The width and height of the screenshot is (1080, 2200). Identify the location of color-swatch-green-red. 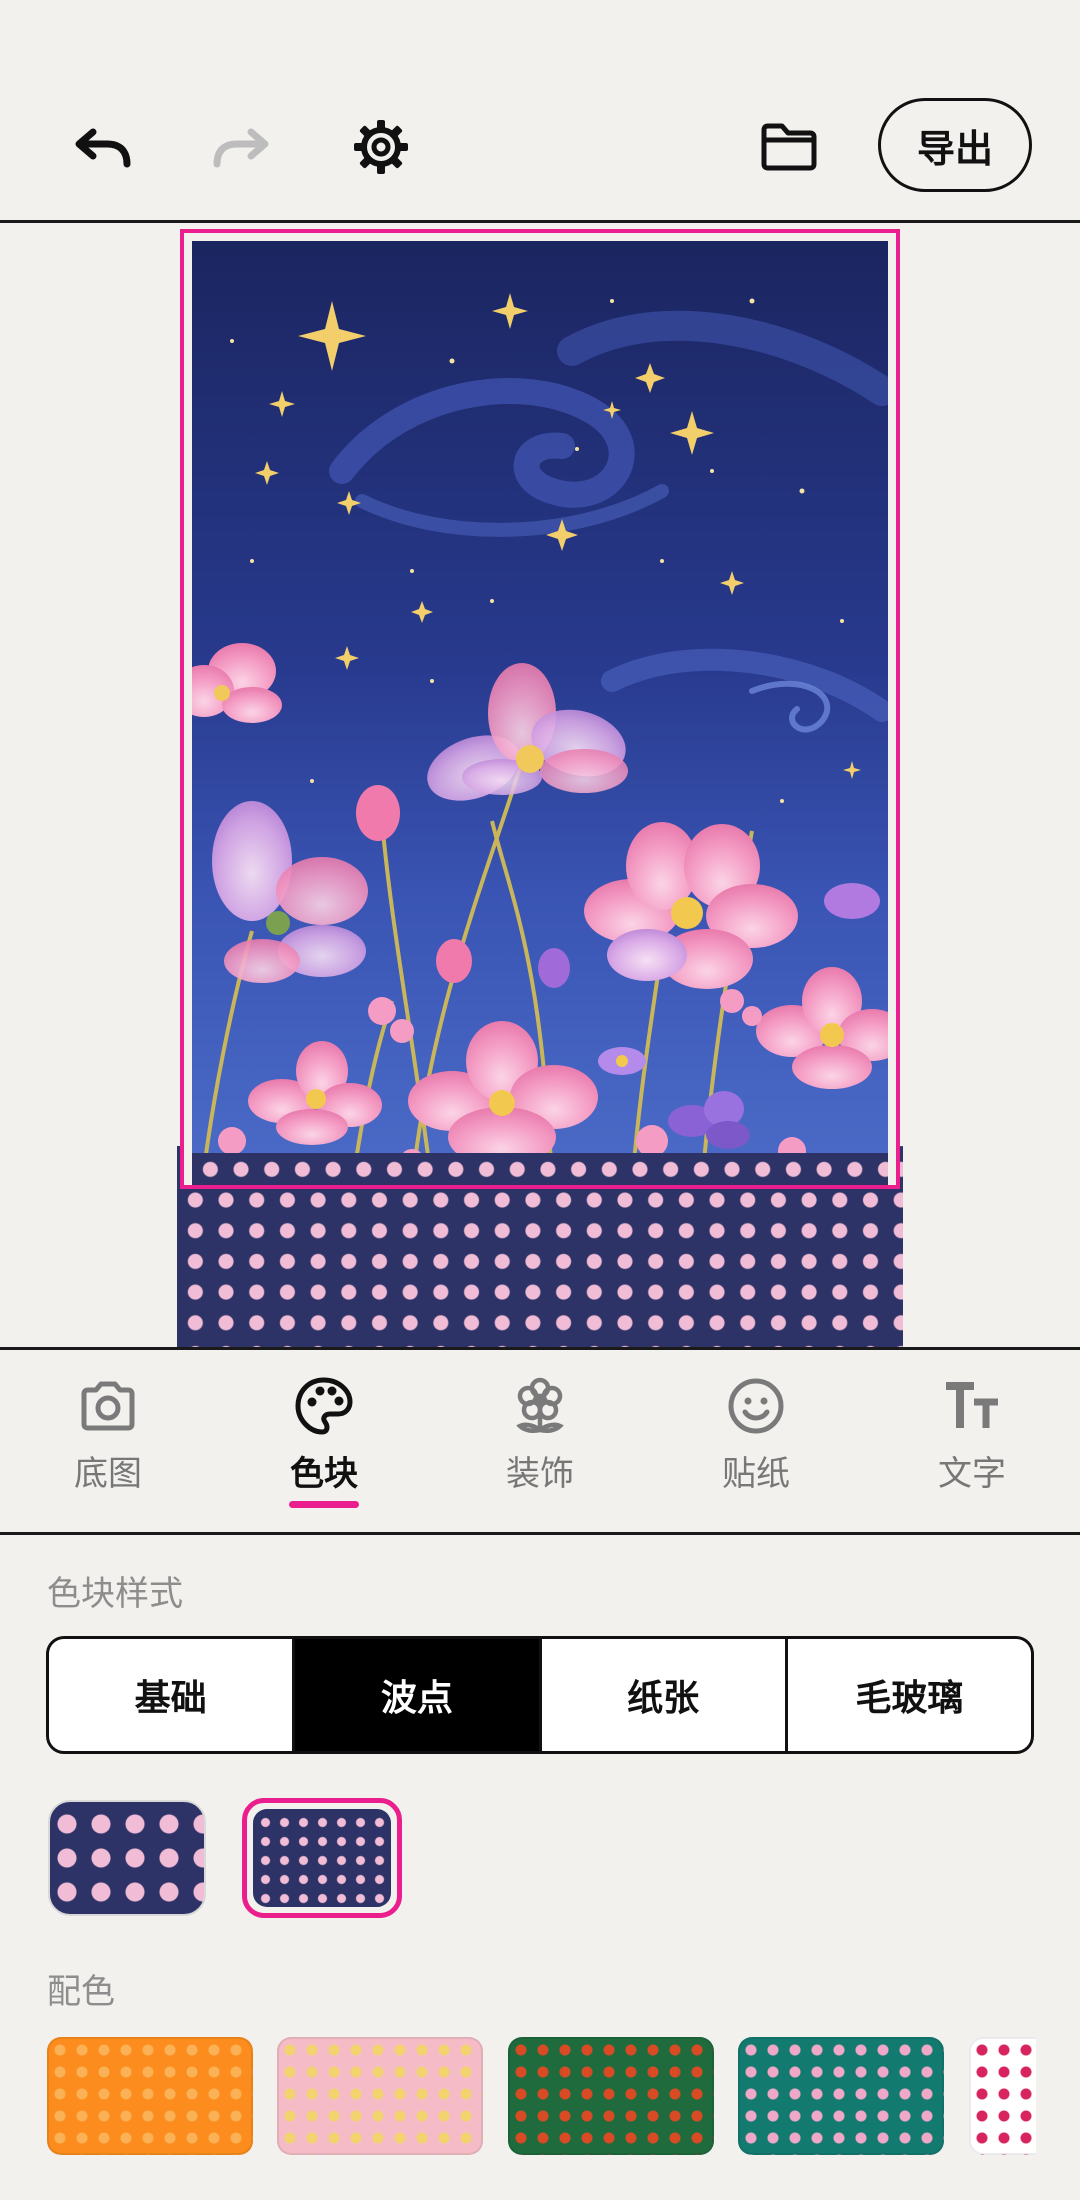
(611, 2096).